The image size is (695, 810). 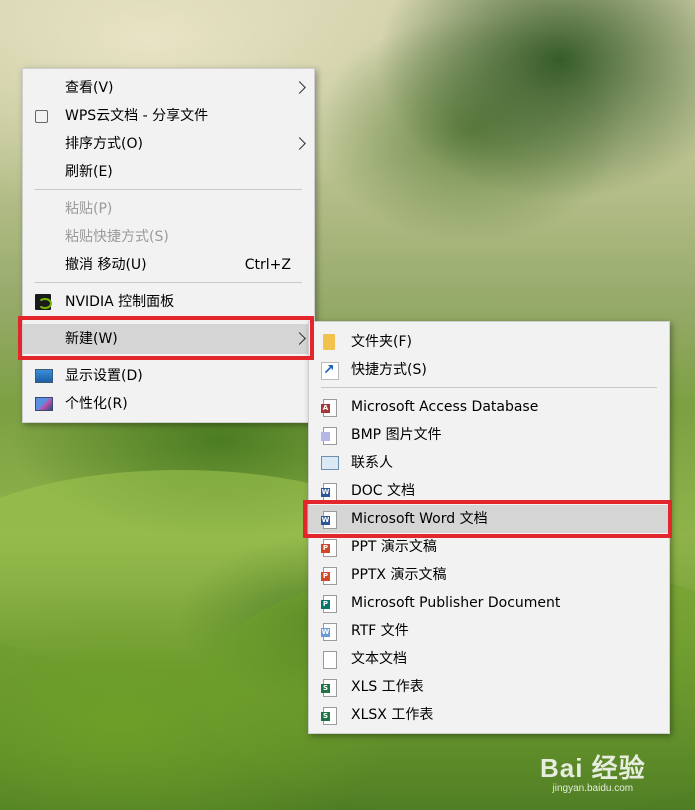 I want to click on rtf-glyph: W, so click(x=325, y=632).